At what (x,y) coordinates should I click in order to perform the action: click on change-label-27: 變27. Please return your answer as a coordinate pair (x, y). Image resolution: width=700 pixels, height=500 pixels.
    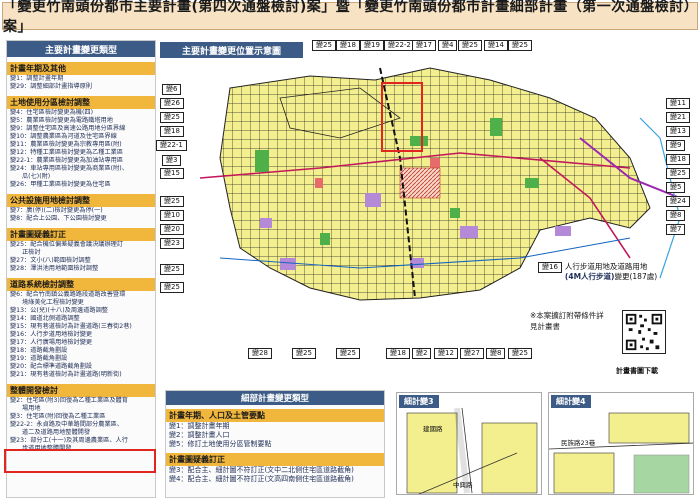
    Looking at the image, I should click on (472, 353).